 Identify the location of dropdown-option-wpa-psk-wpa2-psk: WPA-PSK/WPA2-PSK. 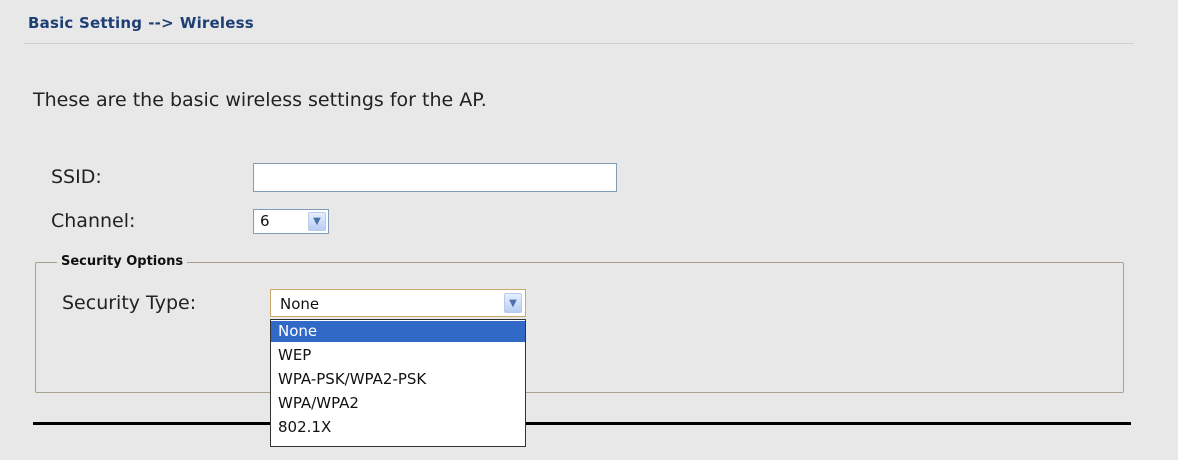
(398, 379).